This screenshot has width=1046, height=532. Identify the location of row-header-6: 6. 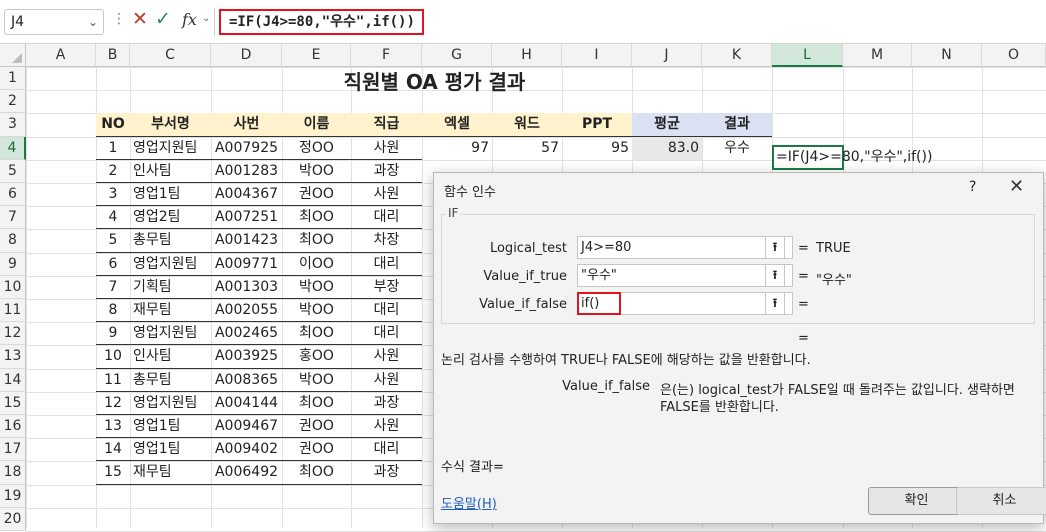
(13, 195).